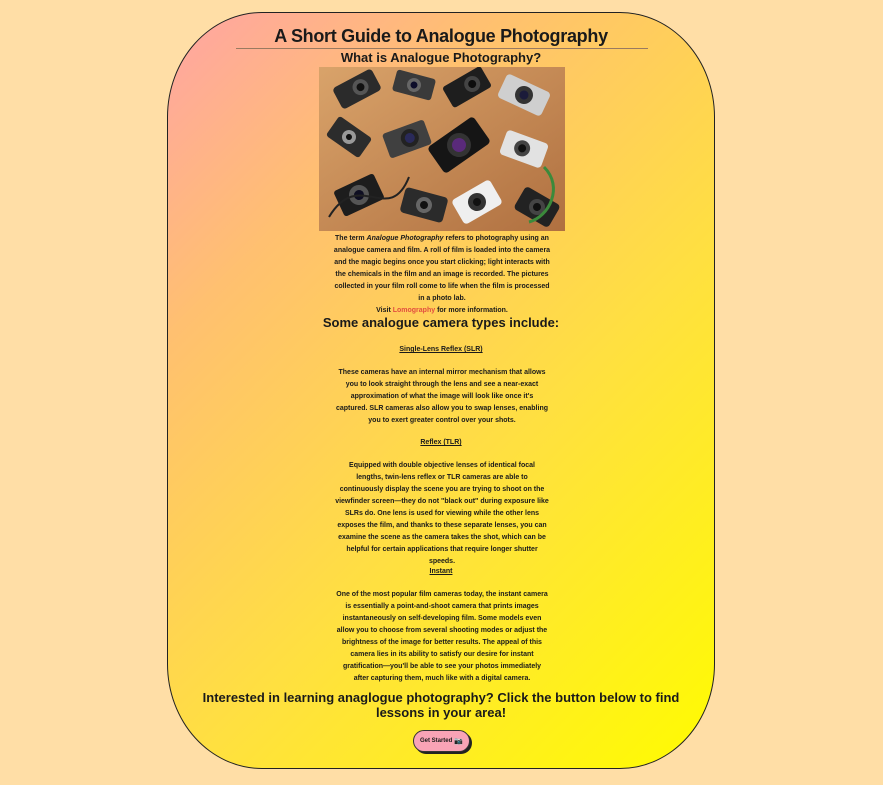 The width and height of the screenshot is (883, 785). I want to click on camera-icon: 📷, so click(459, 741).